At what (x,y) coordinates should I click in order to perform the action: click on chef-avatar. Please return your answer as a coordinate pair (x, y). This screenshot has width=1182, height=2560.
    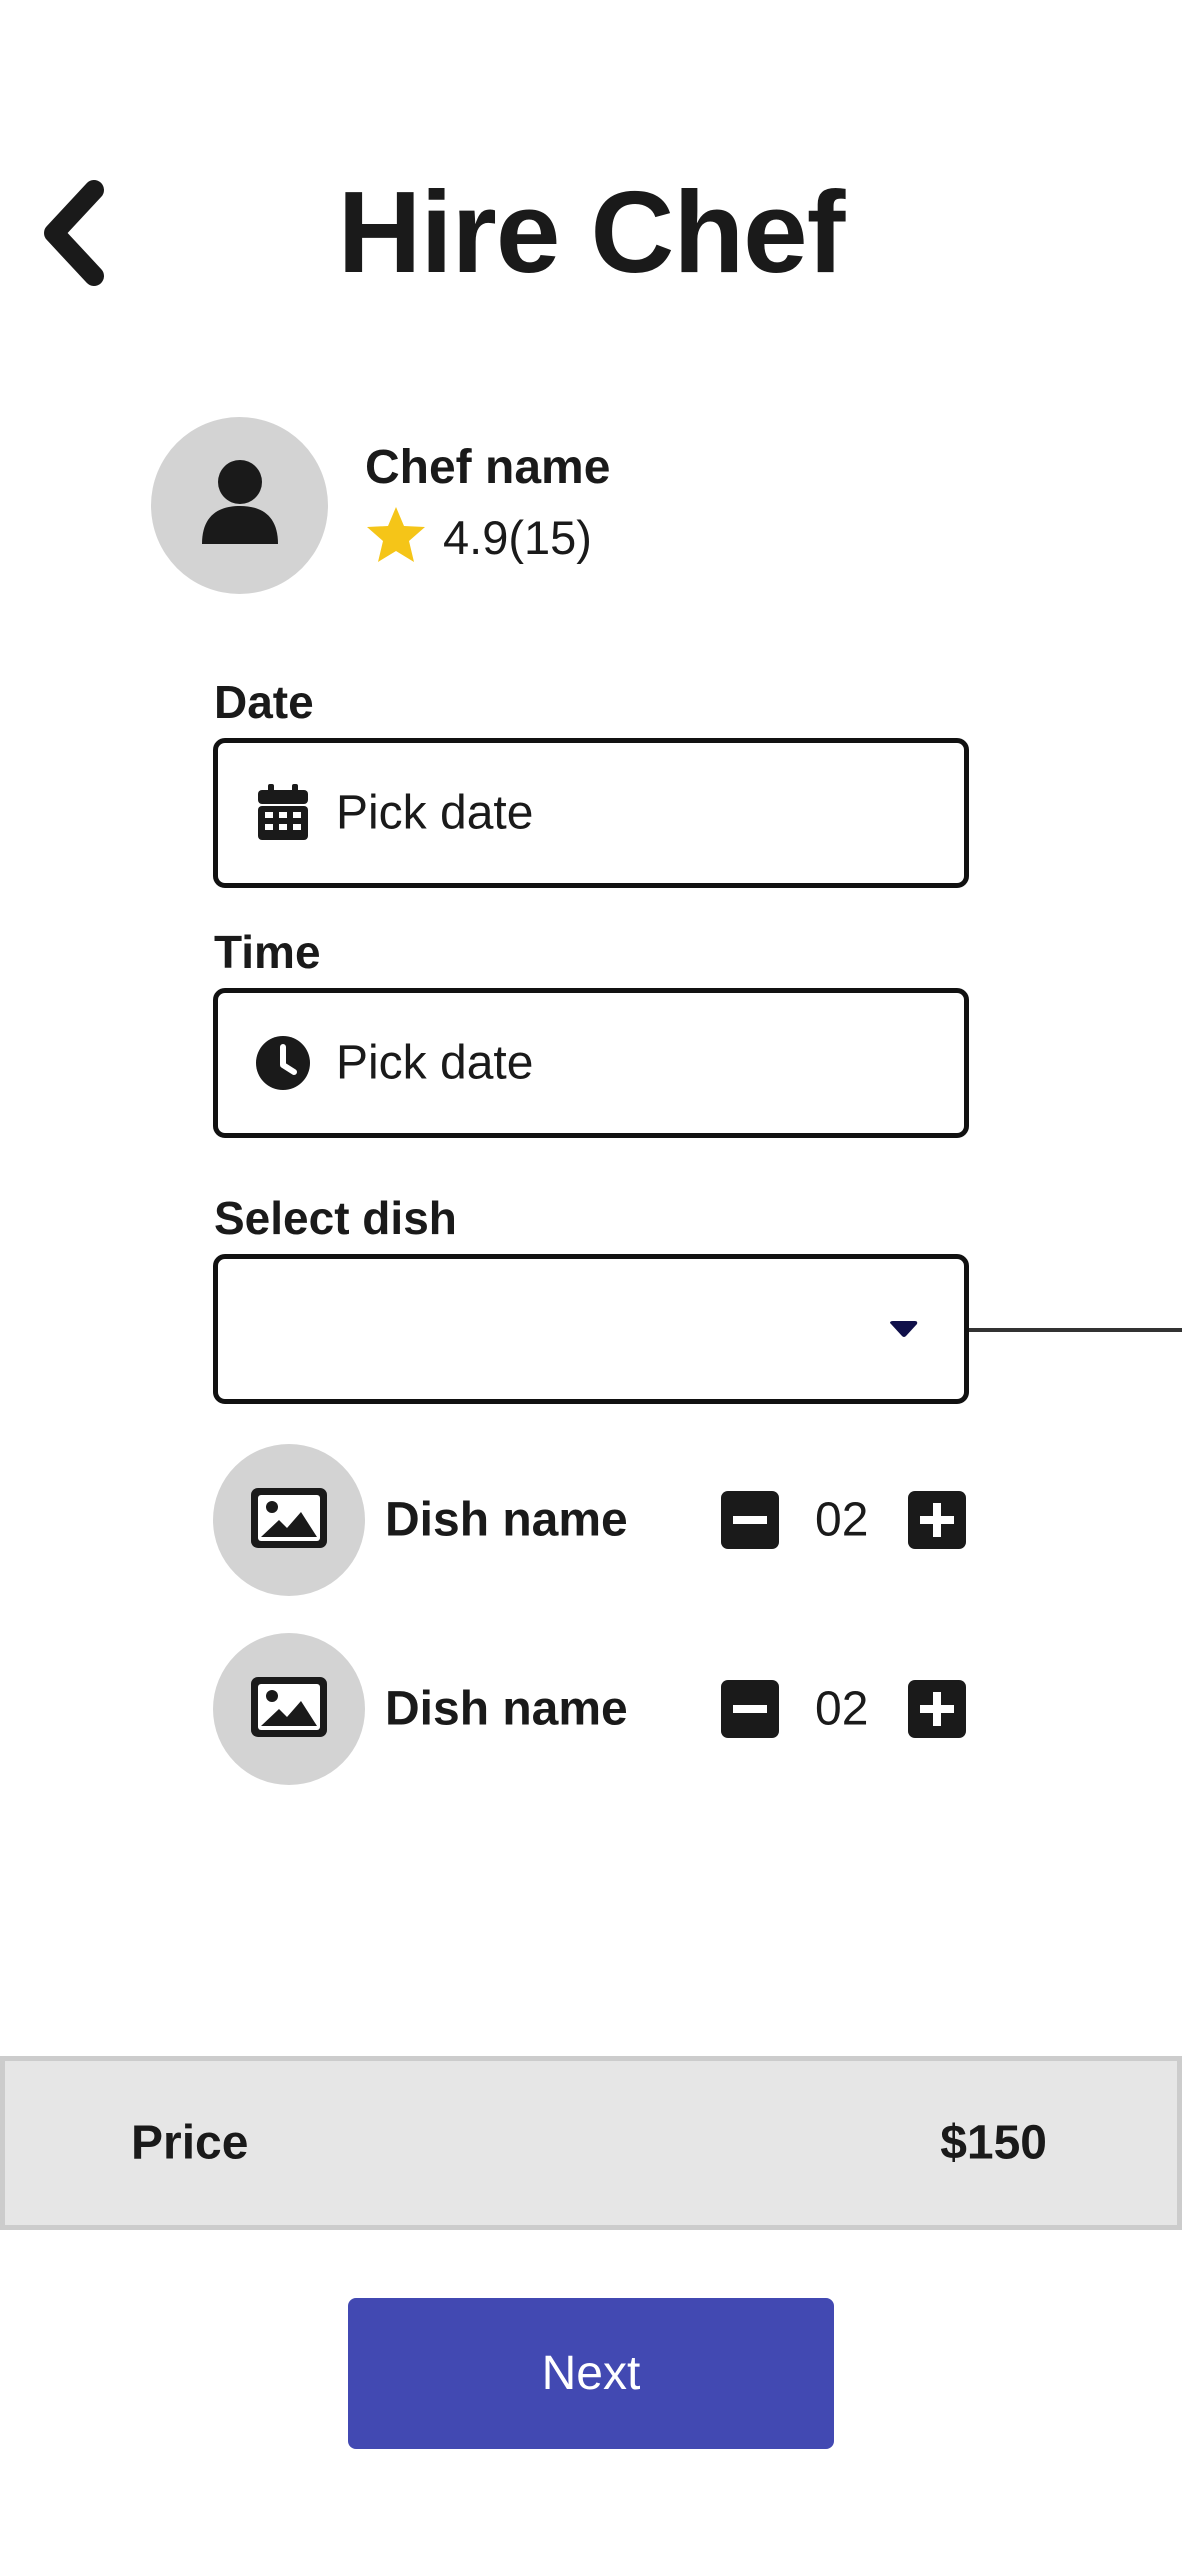
    Looking at the image, I should click on (239, 505).